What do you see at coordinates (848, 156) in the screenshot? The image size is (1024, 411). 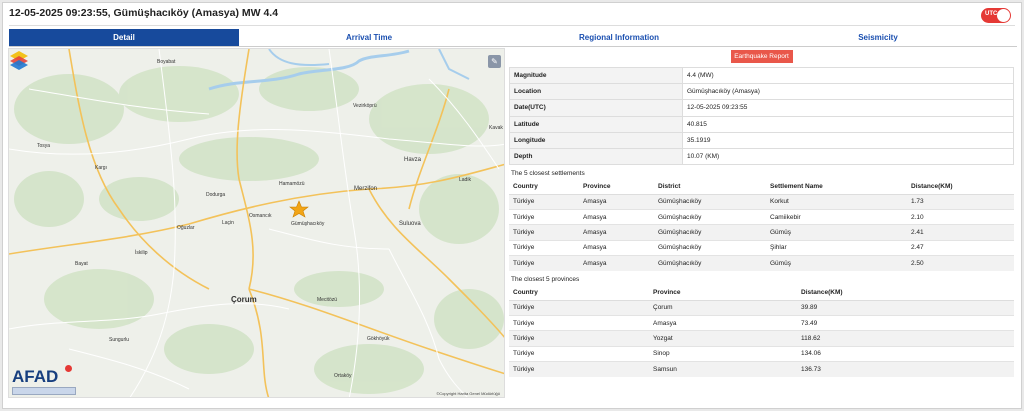 I see `info-value: 10.07 (KM)` at bounding box center [848, 156].